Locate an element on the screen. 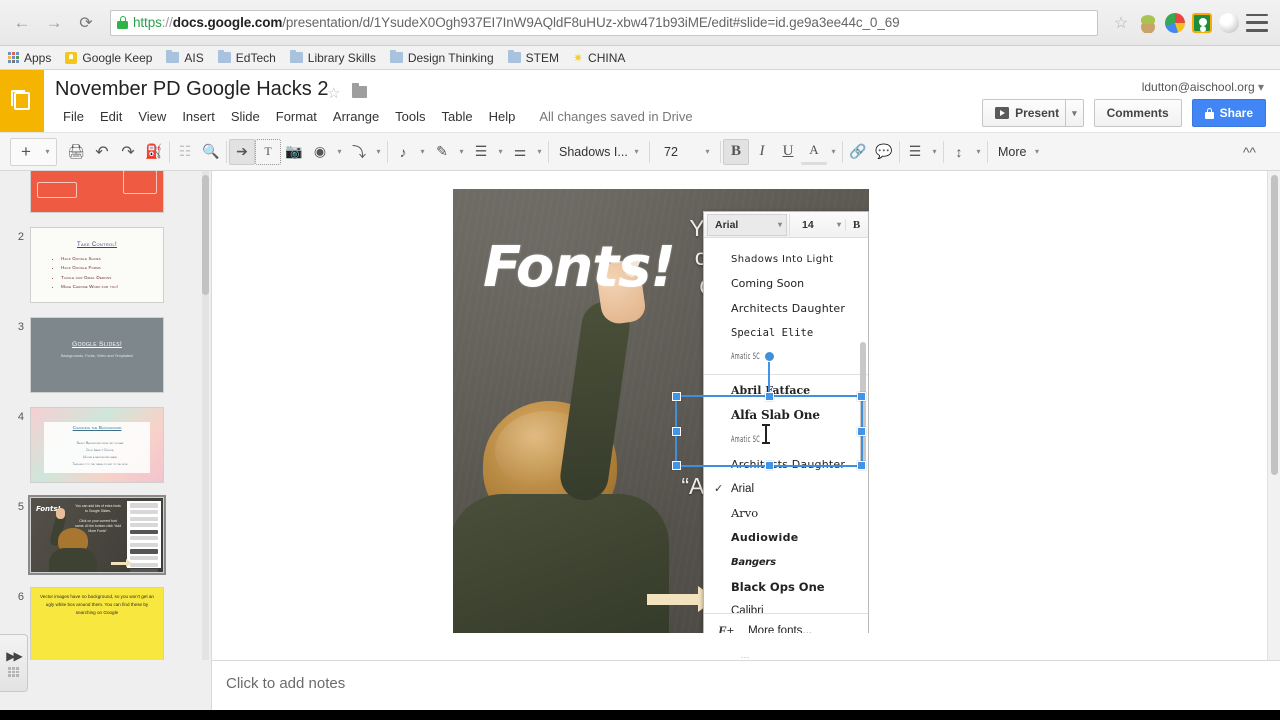 The image size is (1280, 720). present-button: Present is located at coordinates (1024, 113).